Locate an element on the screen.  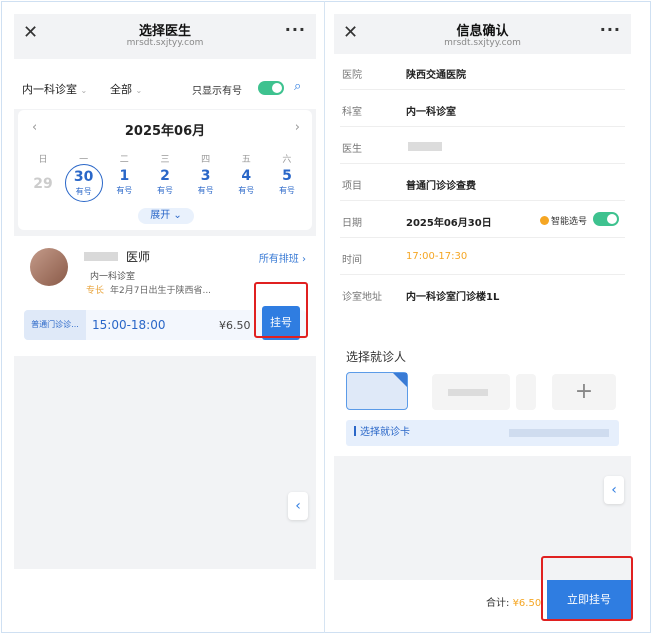
chevron-right-icon: › is located at coordinates (304, 259).